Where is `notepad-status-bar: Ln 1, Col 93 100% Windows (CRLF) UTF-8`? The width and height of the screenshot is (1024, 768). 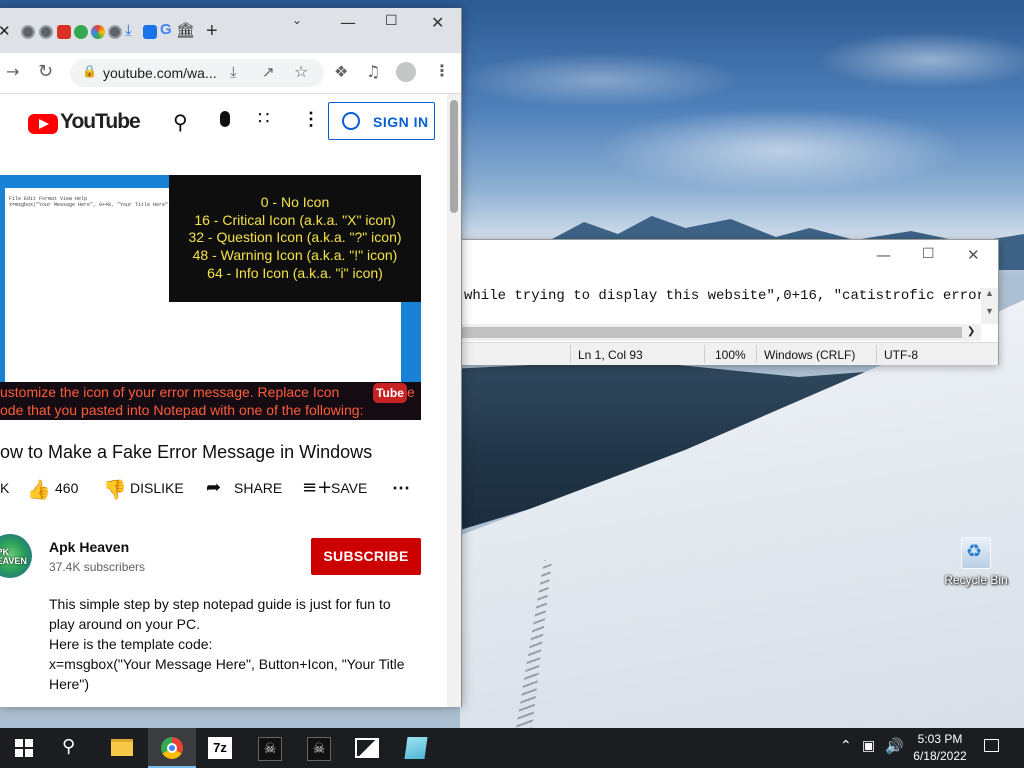
notepad-status-bar: Ln 1, Col 93 100% Windows (CRLF) UTF-8 is located at coordinates (730, 353).